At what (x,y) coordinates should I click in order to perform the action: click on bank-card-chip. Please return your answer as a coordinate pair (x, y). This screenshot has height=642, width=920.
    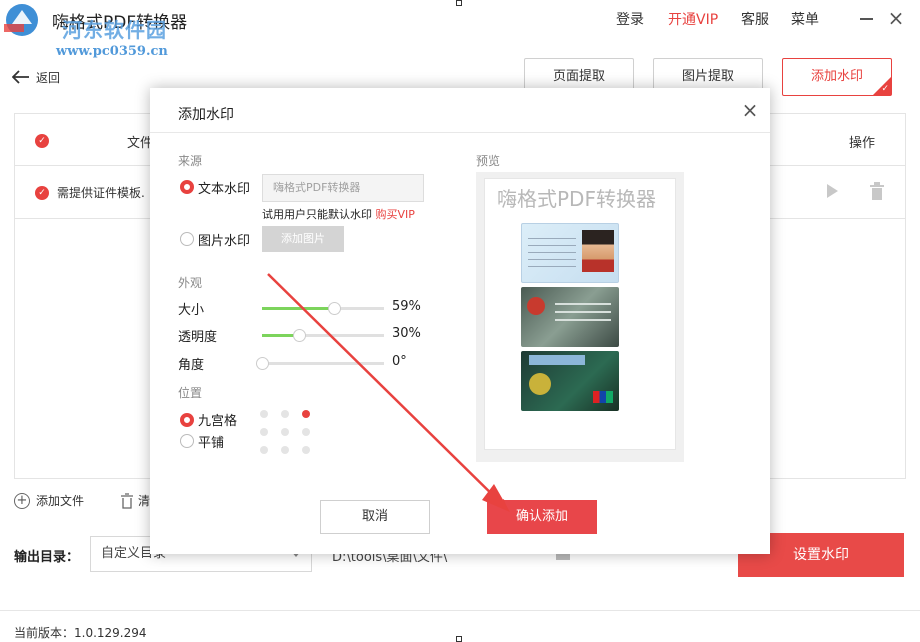
    Looking at the image, I should click on (540, 384).